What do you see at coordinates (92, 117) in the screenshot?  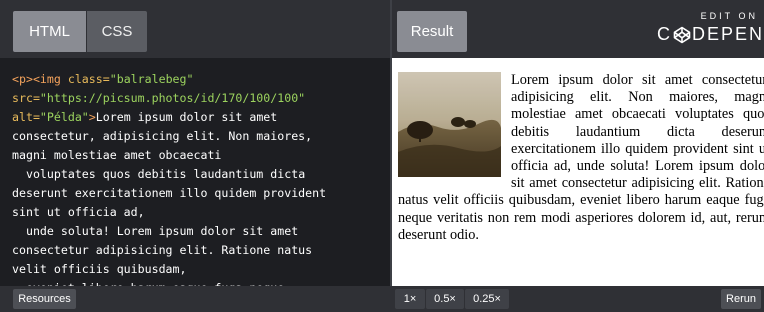 I see `code-token: >` at bounding box center [92, 117].